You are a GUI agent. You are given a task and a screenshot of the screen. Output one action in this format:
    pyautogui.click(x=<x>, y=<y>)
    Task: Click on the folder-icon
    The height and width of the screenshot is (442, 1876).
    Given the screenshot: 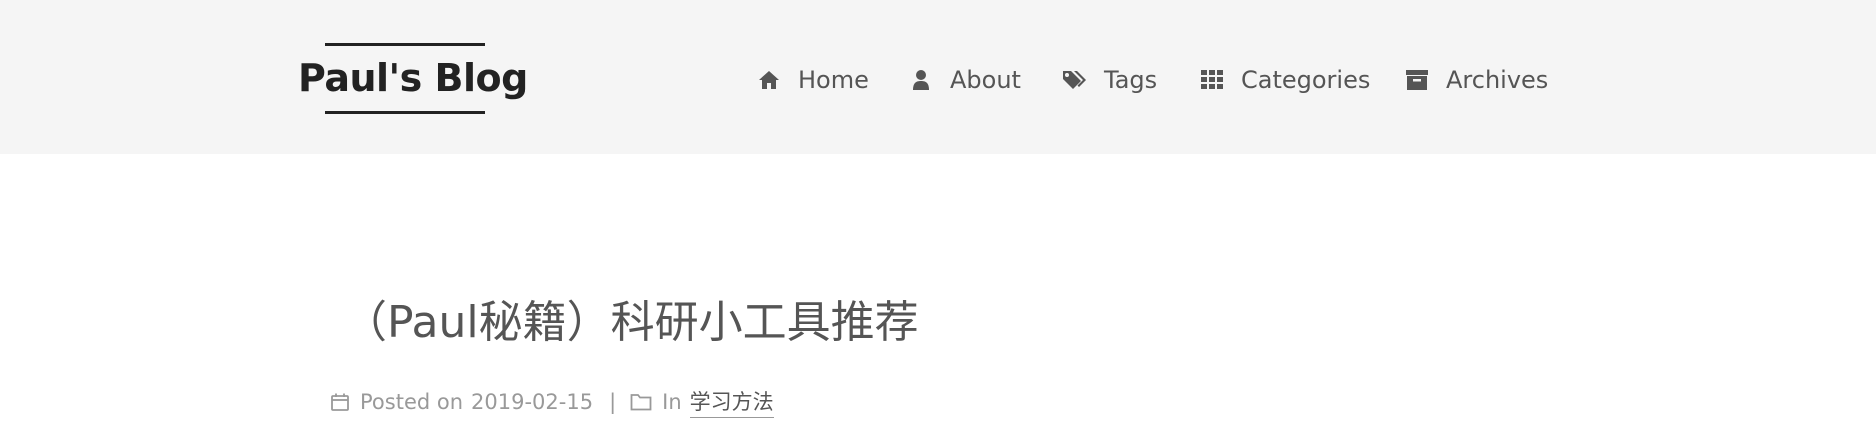 What is the action you would take?
    pyautogui.click(x=641, y=402)
    